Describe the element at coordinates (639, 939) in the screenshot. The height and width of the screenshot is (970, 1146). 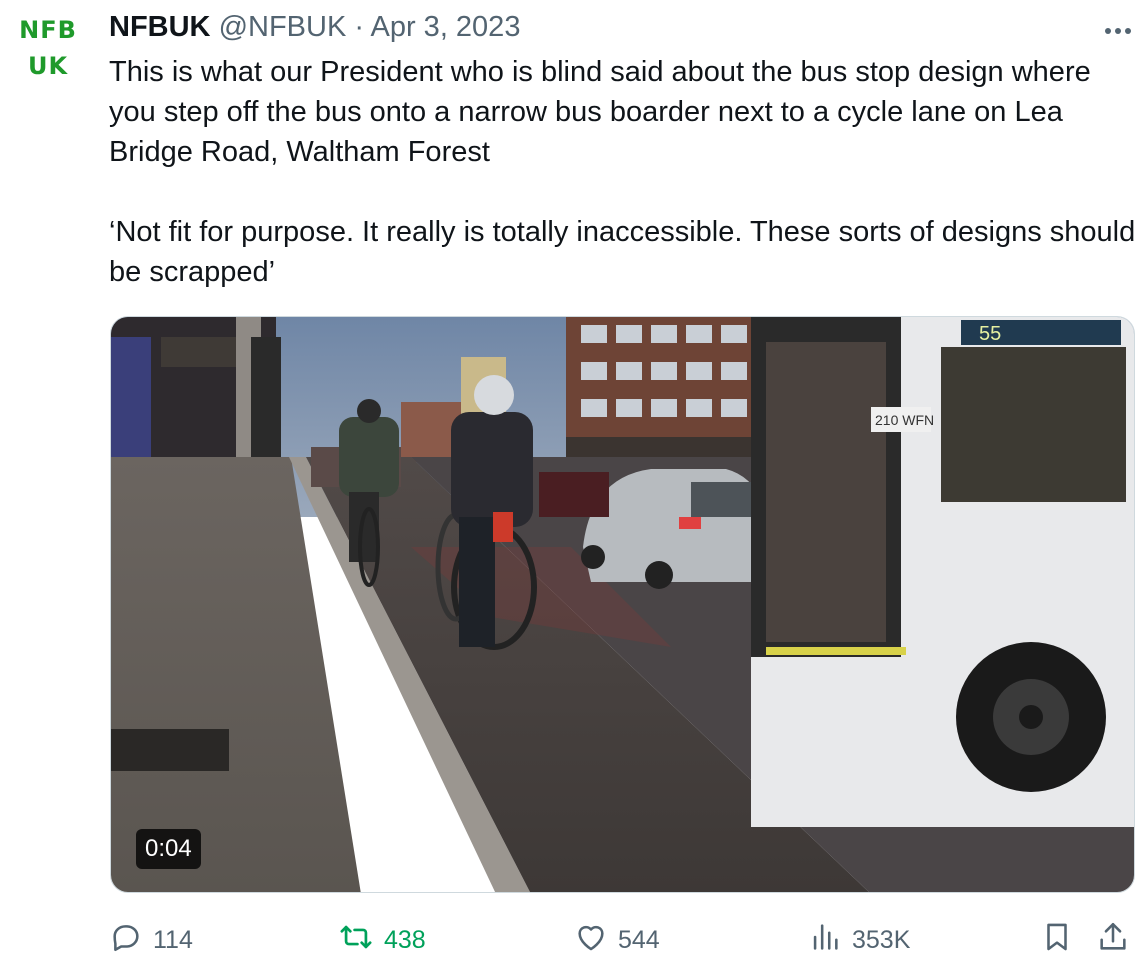
I see `like-count: 544` at that location.